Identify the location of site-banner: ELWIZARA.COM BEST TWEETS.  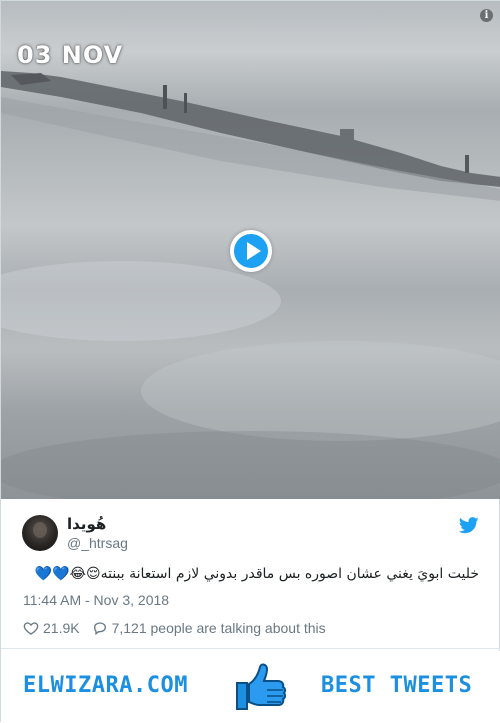
(250, 687).